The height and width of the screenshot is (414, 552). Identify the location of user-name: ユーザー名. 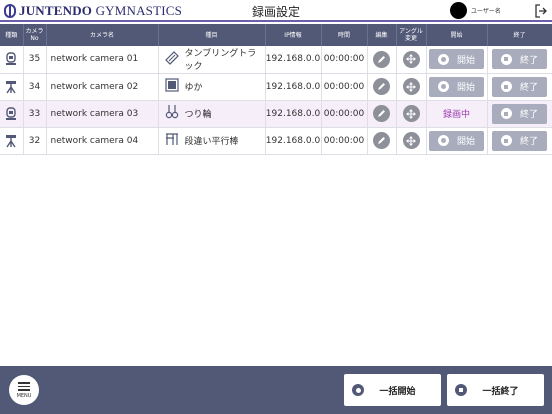
(486, 10).